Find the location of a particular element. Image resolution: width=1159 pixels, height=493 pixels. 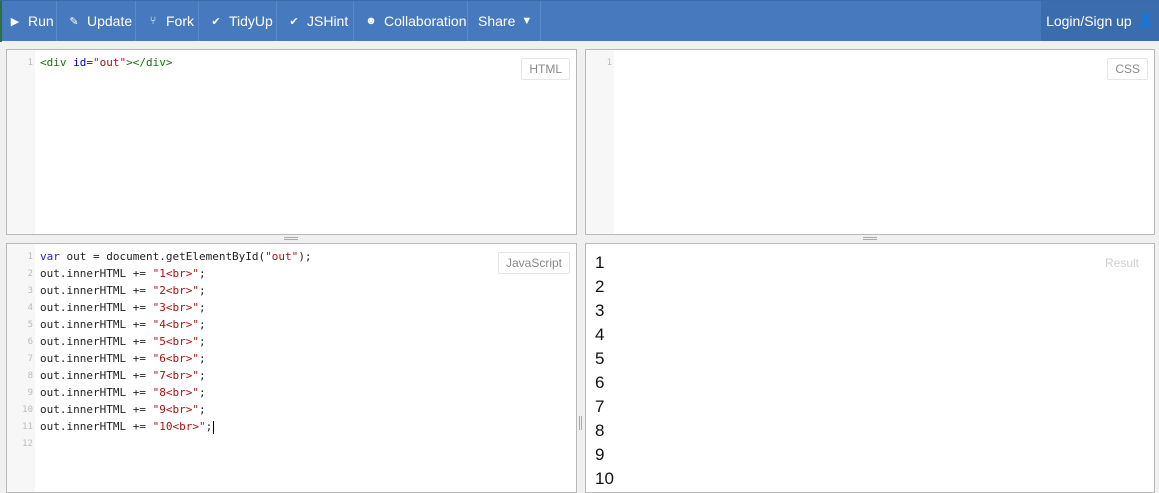

js-string: "2<br>" is located at coordinates (175, 290).